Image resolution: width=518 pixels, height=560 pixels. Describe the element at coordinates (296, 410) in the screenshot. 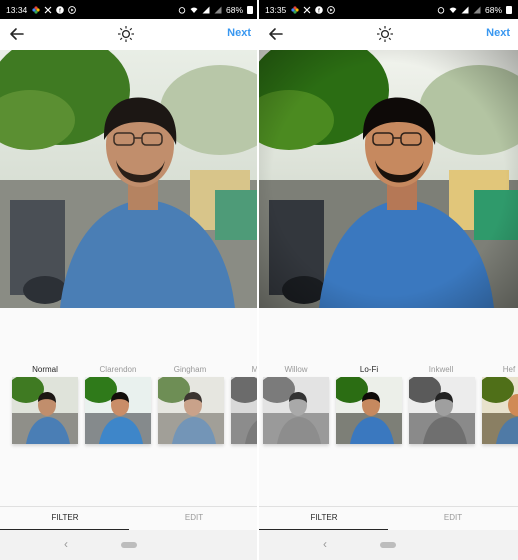

I see `filter-thumb-willow` at that location.